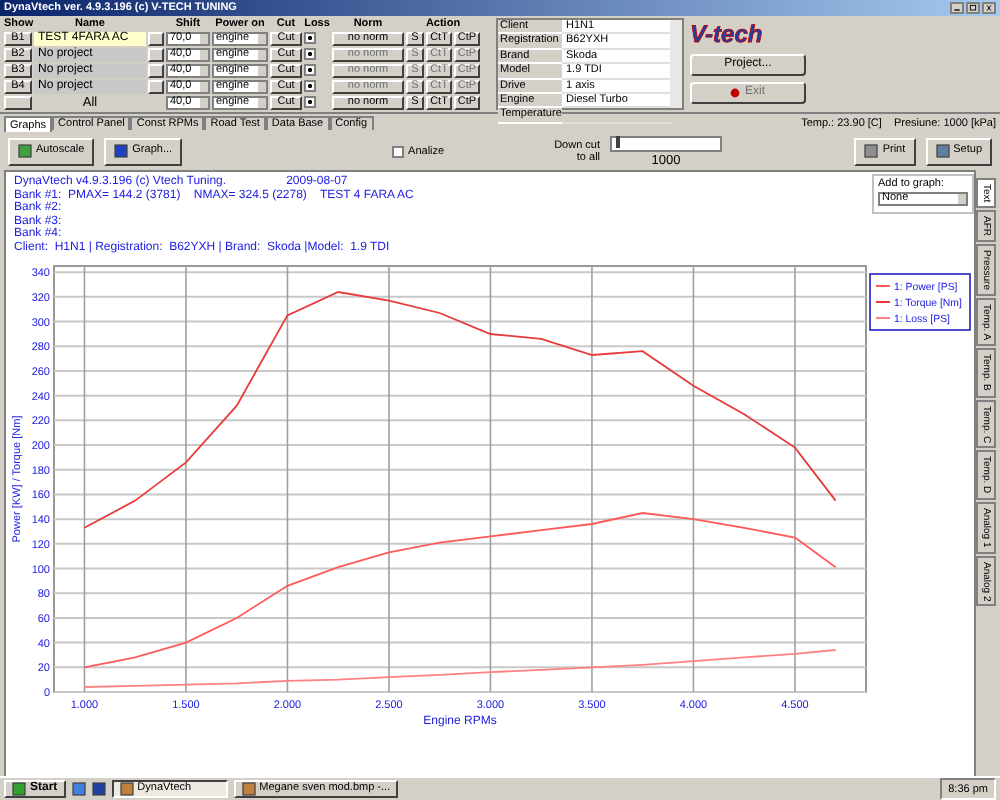 The image size is (1000, 800). I want to click on exit-icon, so click(735, 93).